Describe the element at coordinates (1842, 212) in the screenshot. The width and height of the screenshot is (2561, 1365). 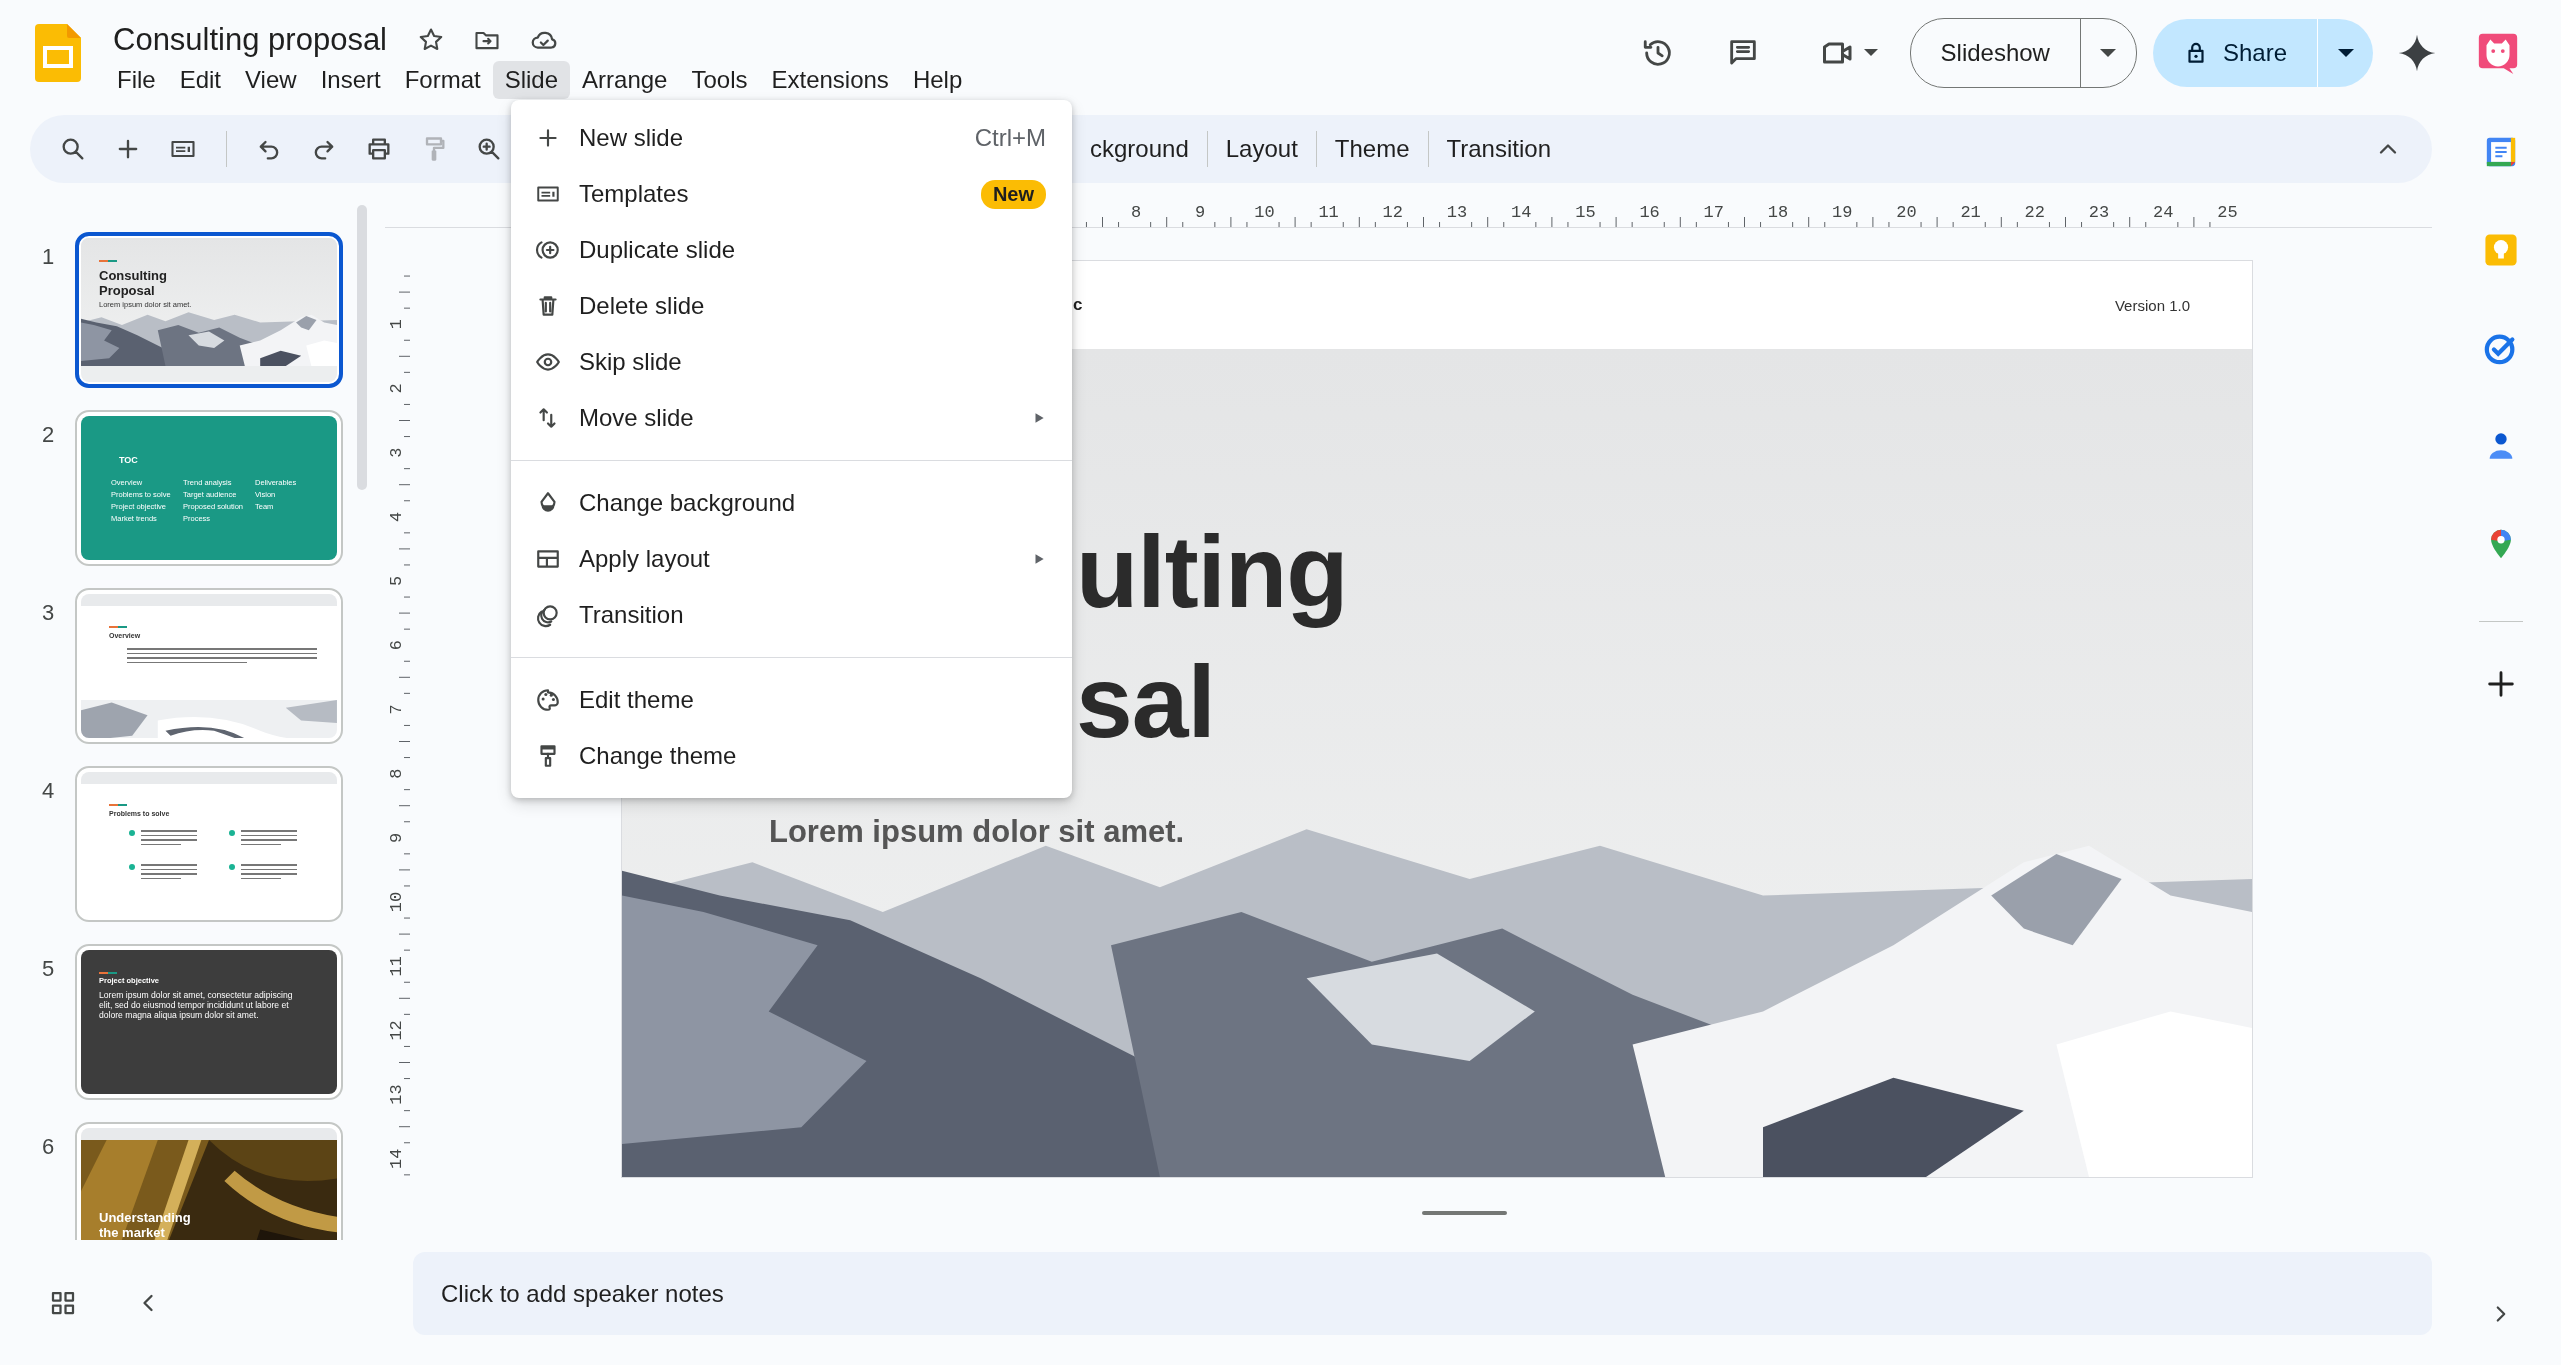
I see `ruler-number: 19` at that location.